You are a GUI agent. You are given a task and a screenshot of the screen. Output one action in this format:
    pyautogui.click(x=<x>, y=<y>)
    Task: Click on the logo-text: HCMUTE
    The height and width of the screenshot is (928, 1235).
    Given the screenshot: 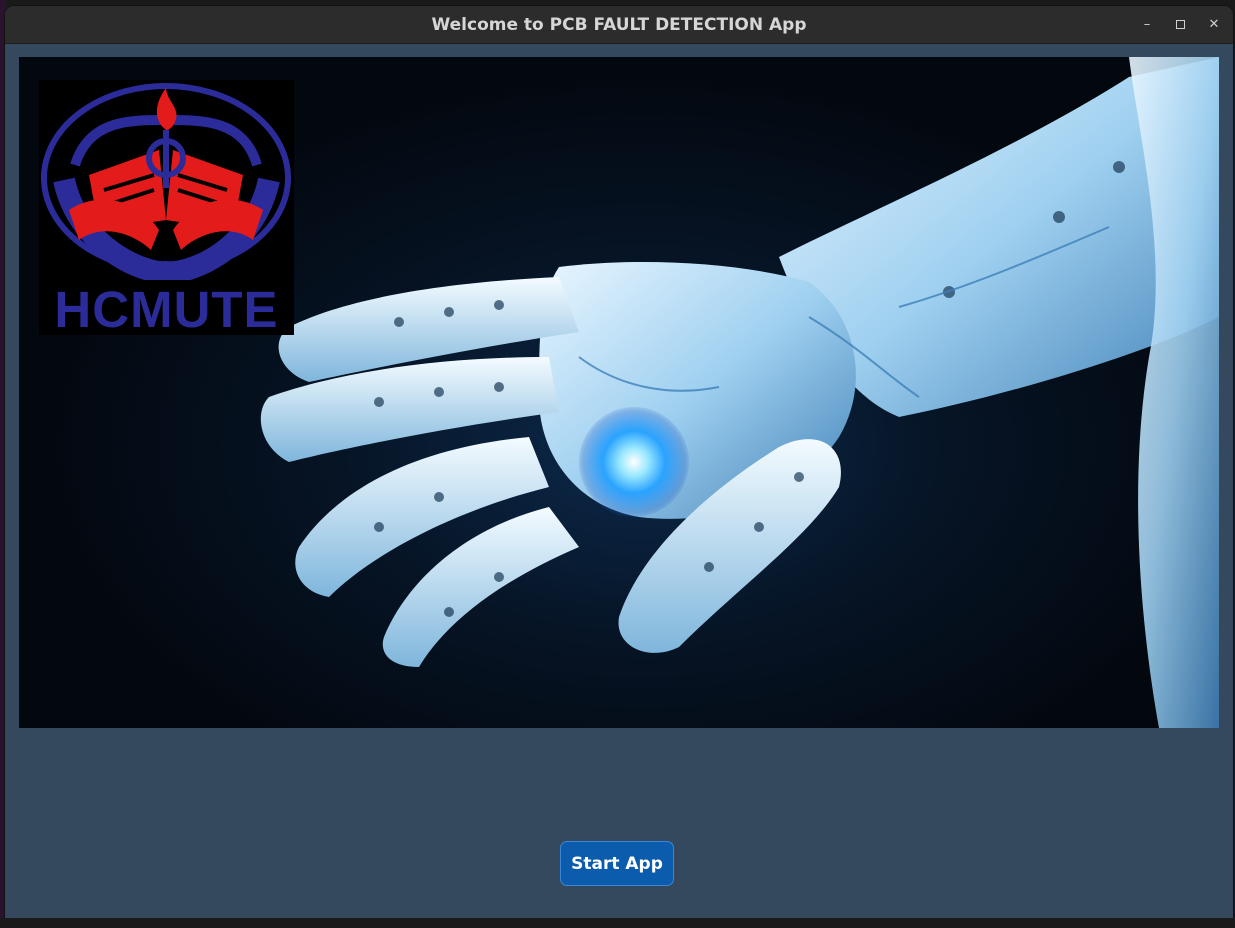 What is the action you would take?
    pyautogui.click(x=166, y=309)
    